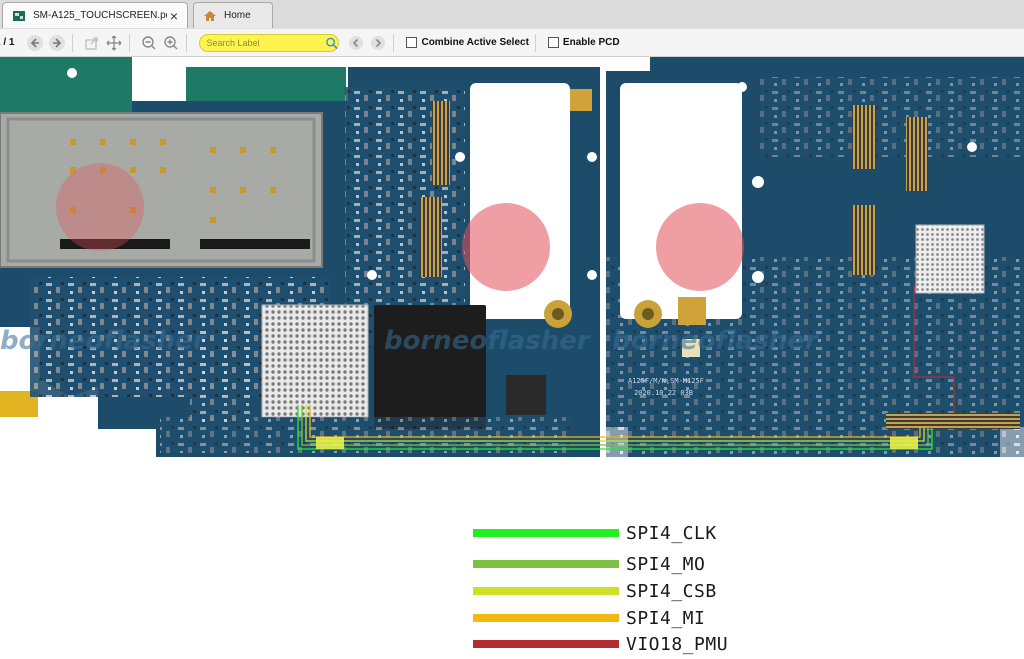 The height and width of the screenshot is (659, 1024). I want to click on tab-document: SM-A125_TOUCHSCREEN.pdf ×, so click(95, 15).